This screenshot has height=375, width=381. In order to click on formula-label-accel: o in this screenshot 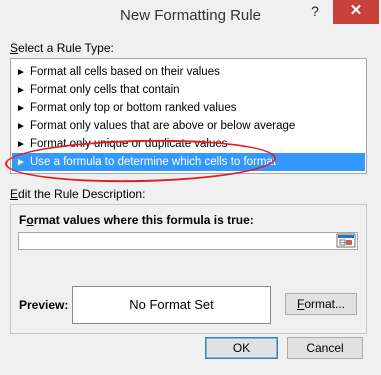, I will do `click(30, 220)`.